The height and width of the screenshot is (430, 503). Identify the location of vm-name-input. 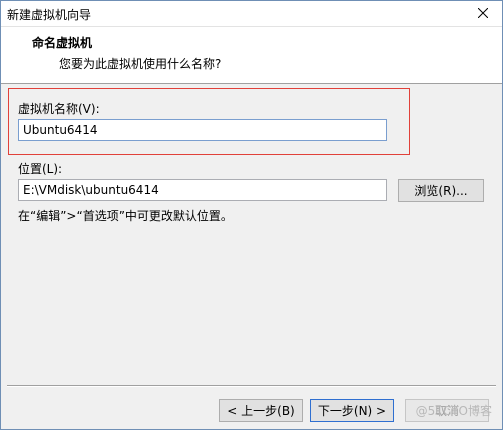
(202, 130).